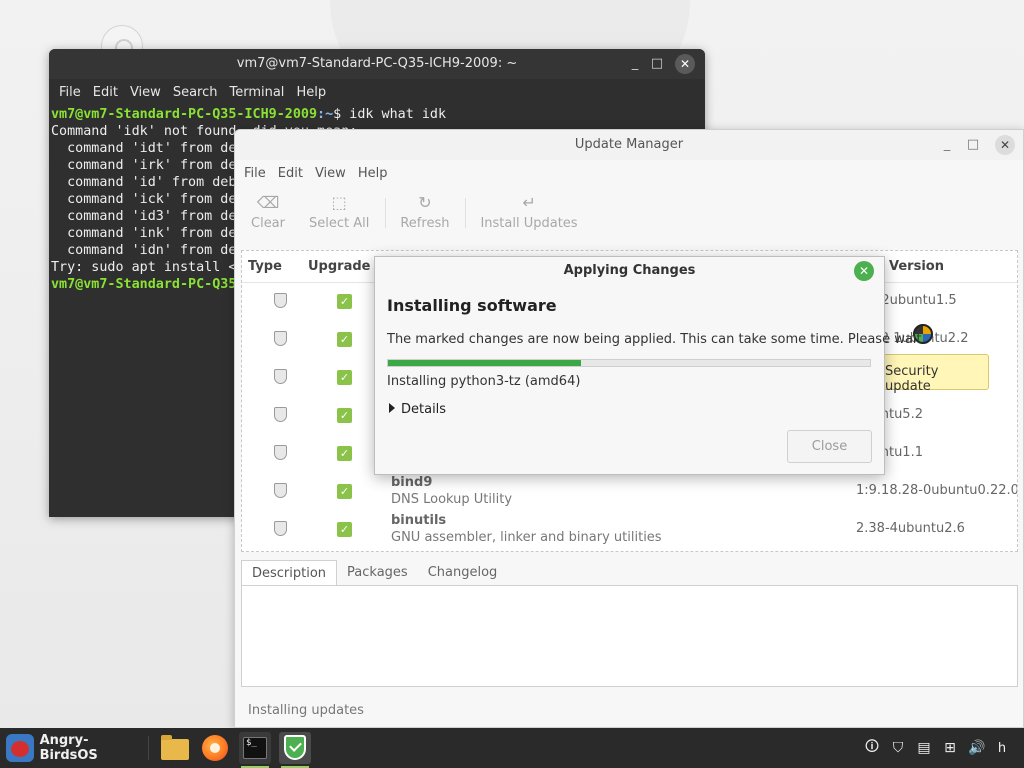 The height and width of the screenshot is (768, 1024). I want to click on close-button: Close, so click(829, 446).